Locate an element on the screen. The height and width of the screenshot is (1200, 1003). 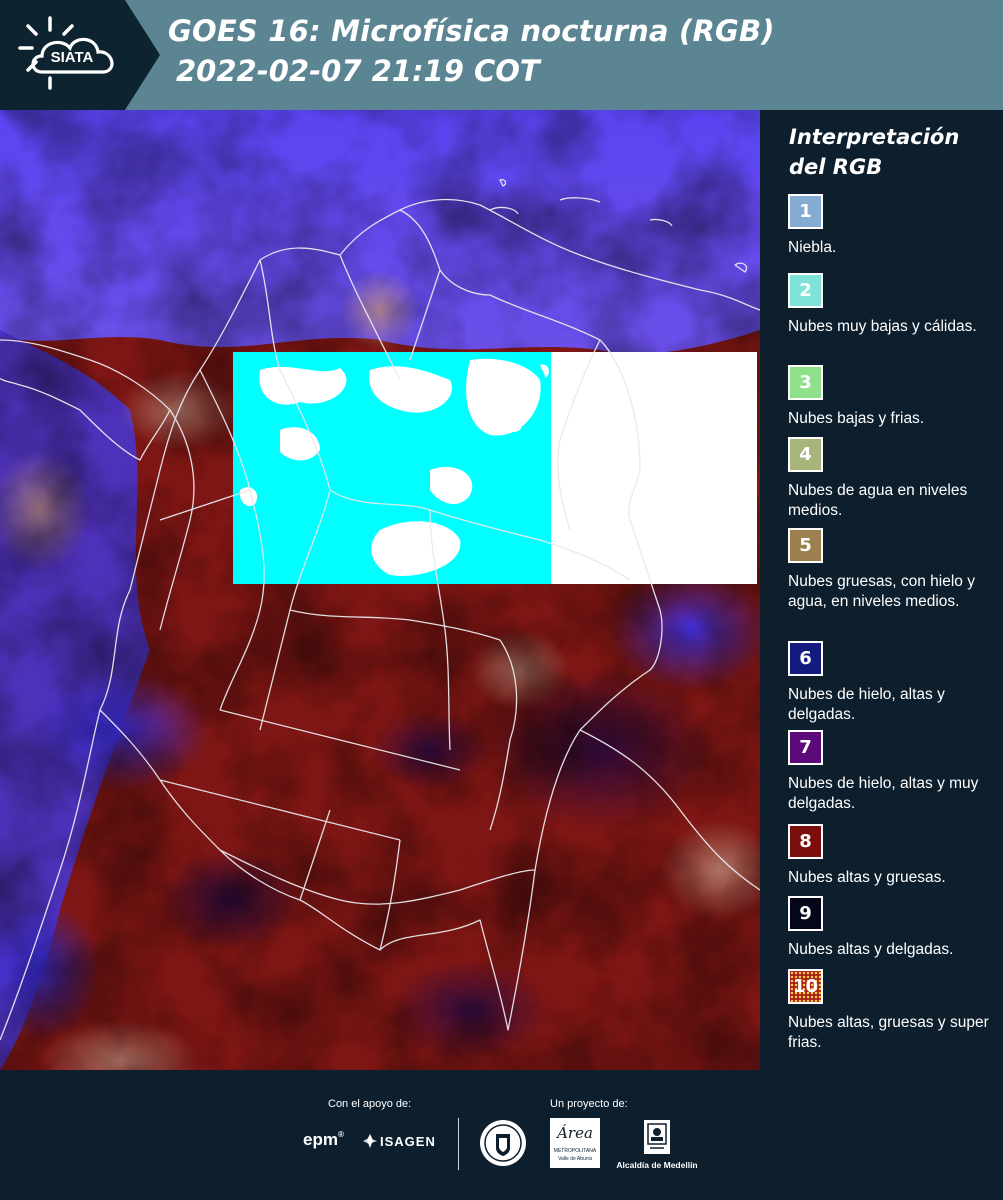
legend-swatch-6: 6 is located at coordinates (805, 658).